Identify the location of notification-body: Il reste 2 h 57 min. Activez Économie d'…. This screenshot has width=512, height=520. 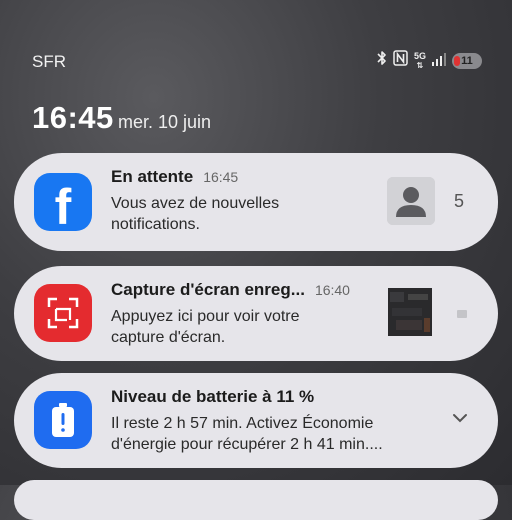
(247, 434).